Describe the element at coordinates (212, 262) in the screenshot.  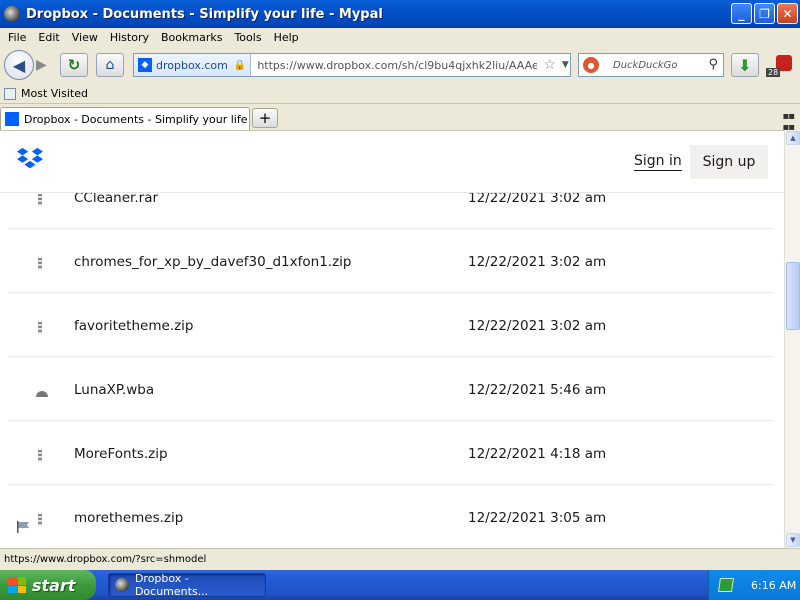
I see `file-name: chromes_for_xp_by_davef30_d1xfon1.zip` at that location.